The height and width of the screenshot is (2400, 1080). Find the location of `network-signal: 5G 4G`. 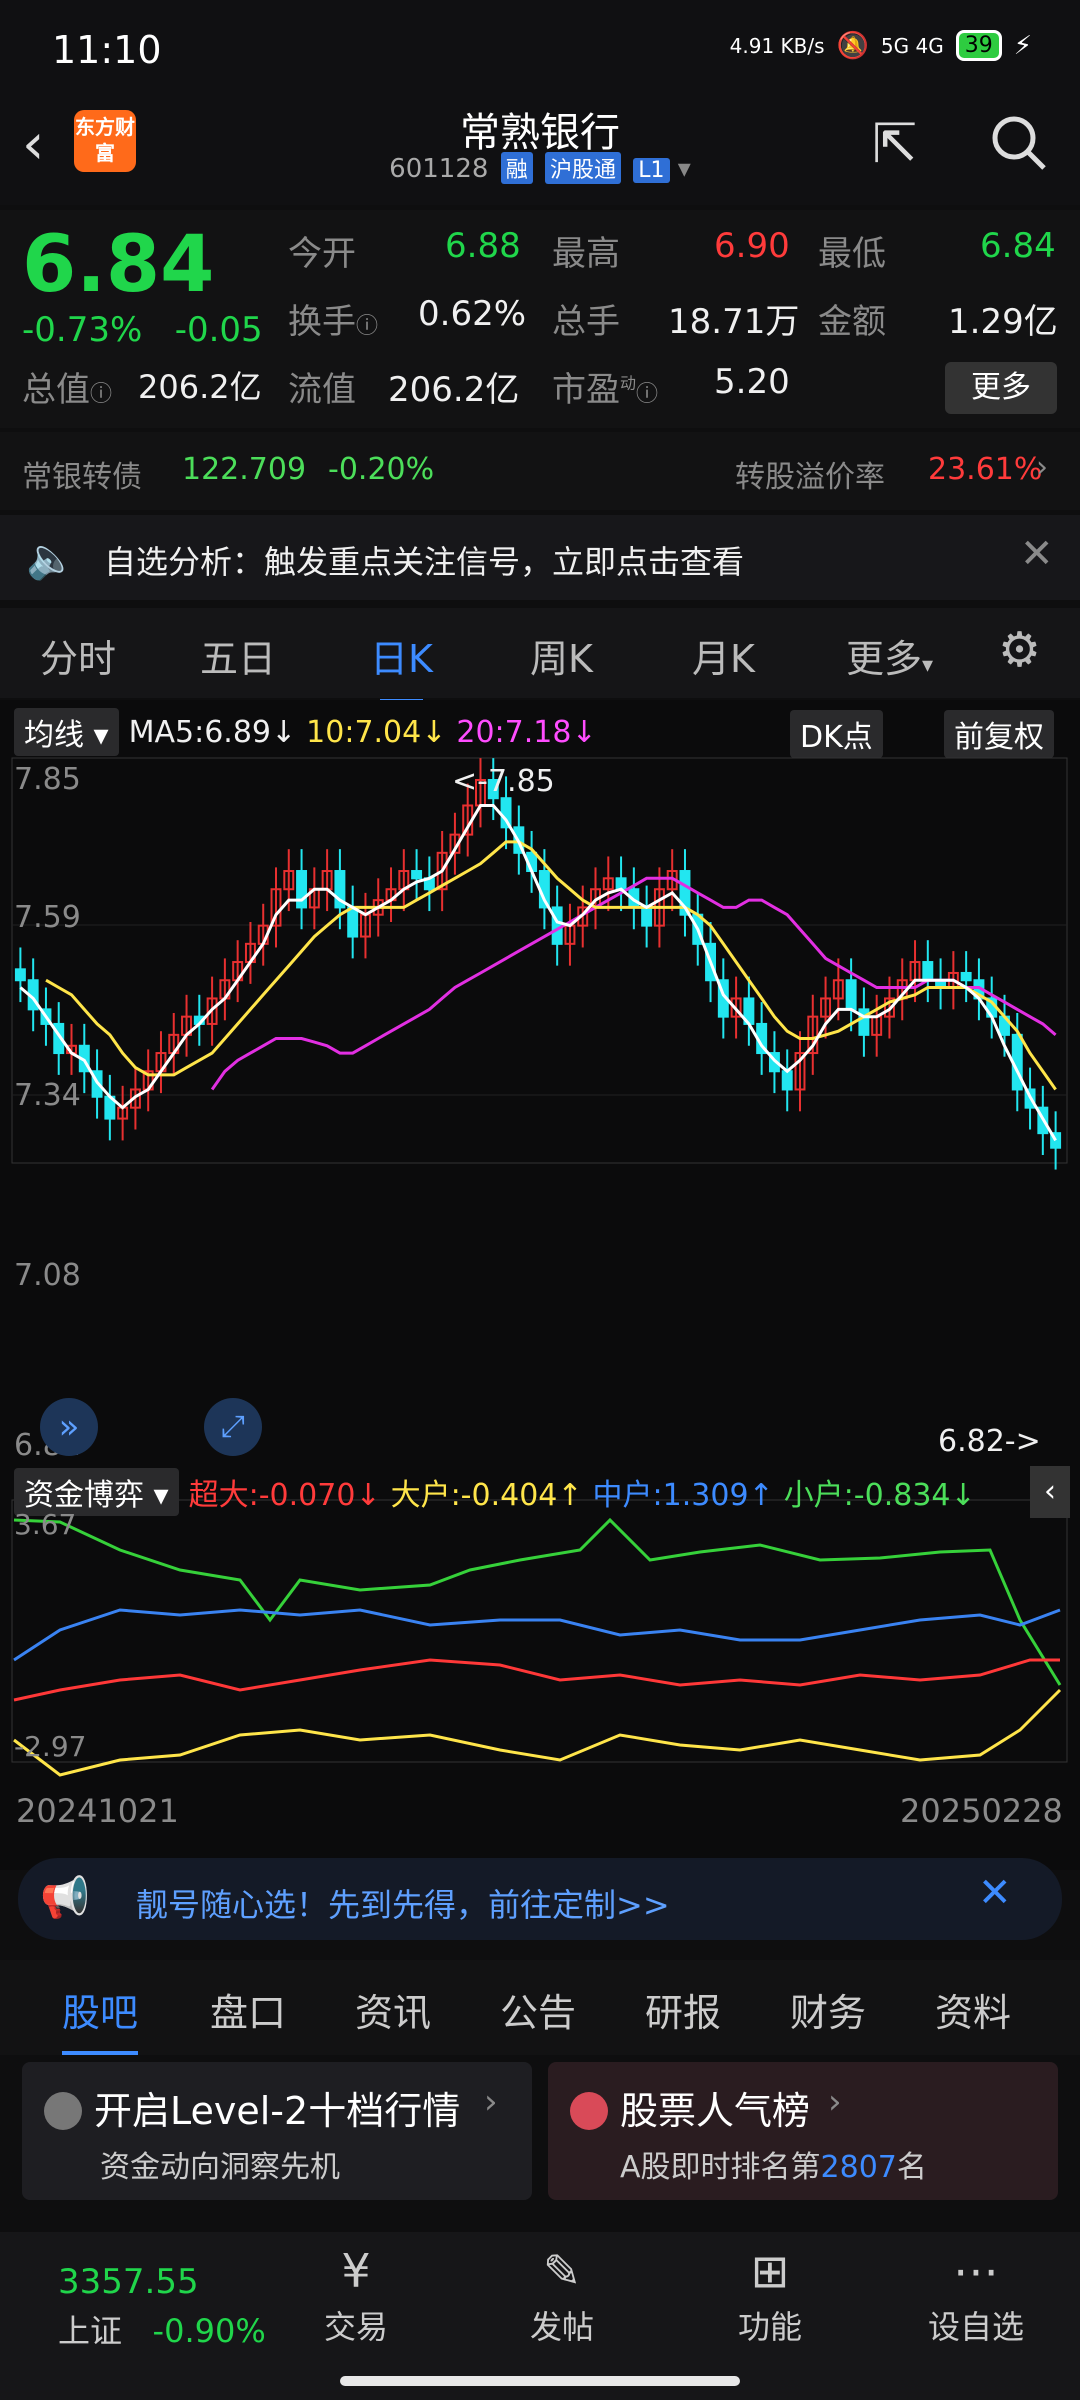

network-signal: 5G 4G is located at coordinates (912, 45).